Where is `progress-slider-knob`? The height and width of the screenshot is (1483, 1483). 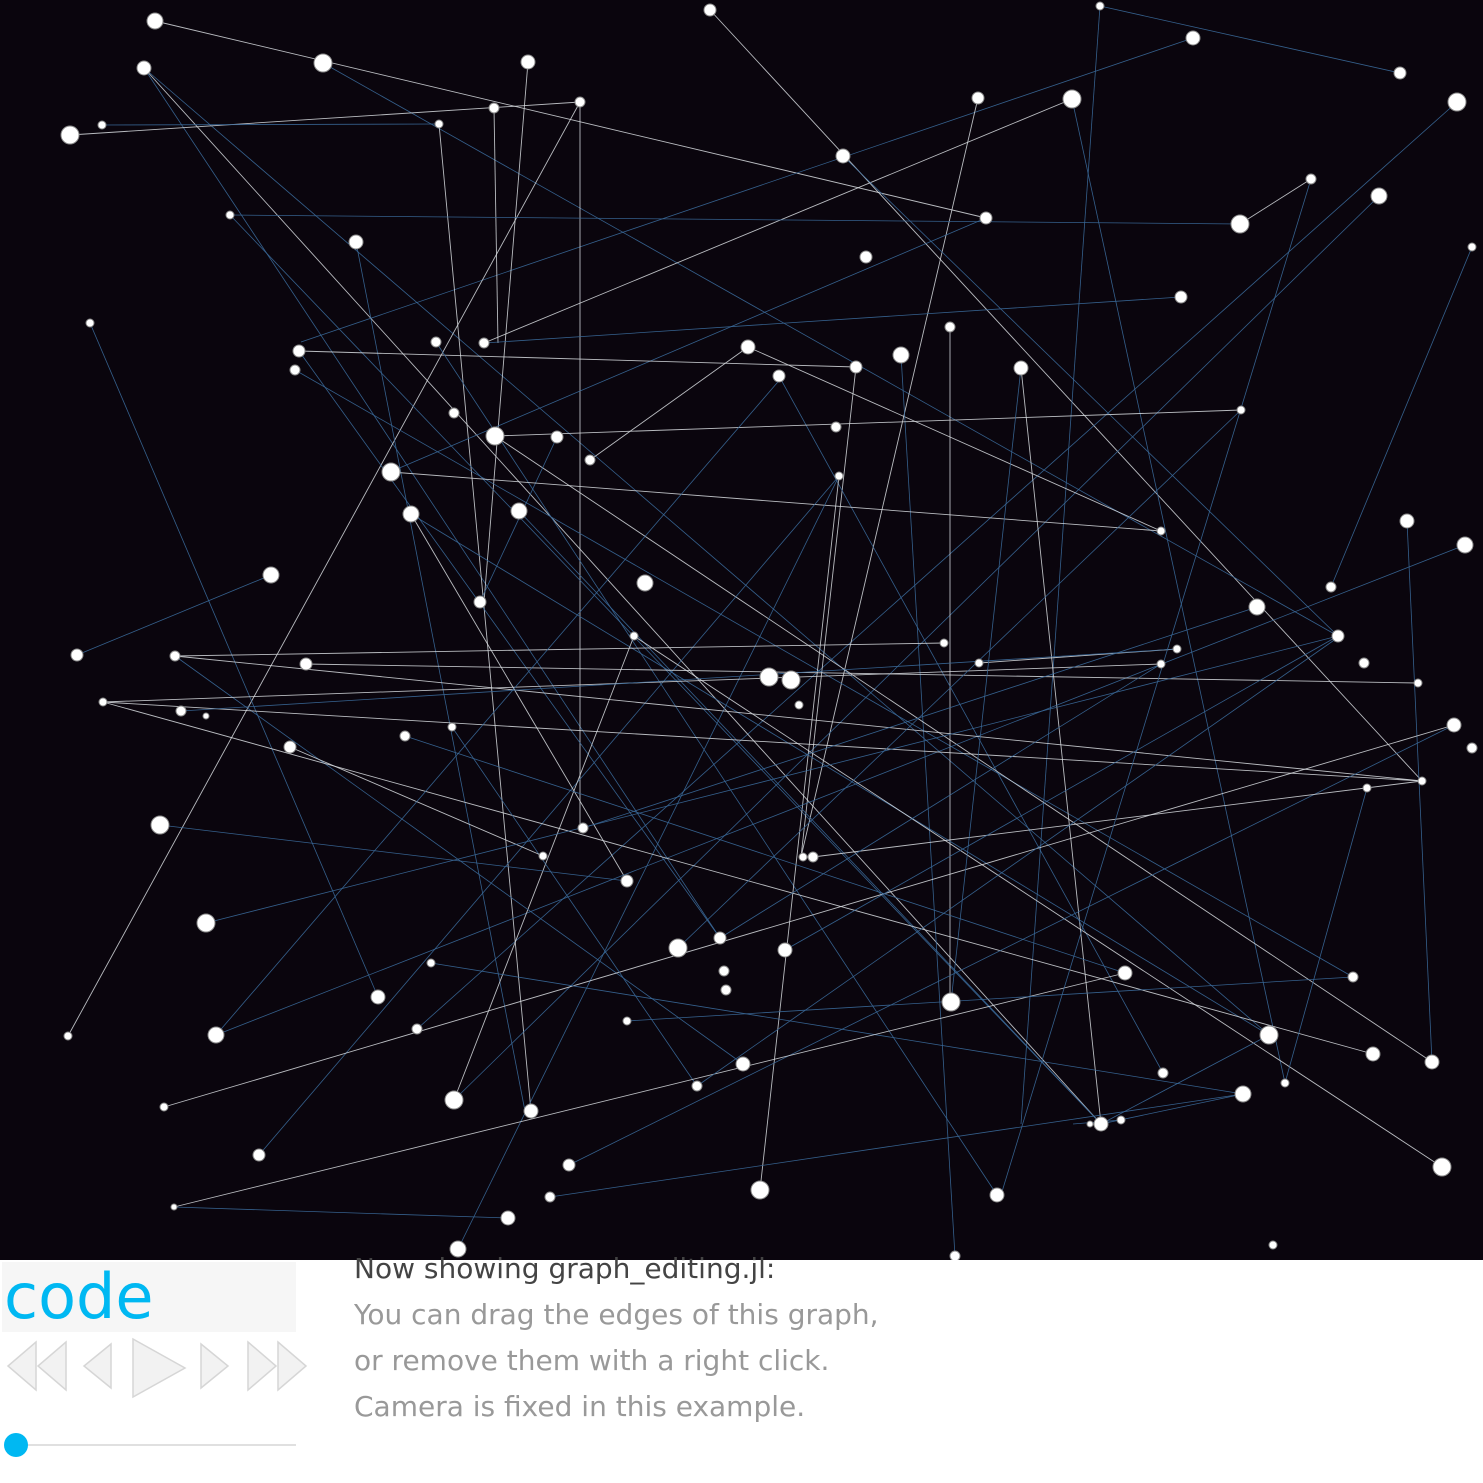
progress-slider-knob is located at coordinates (16, 1445).